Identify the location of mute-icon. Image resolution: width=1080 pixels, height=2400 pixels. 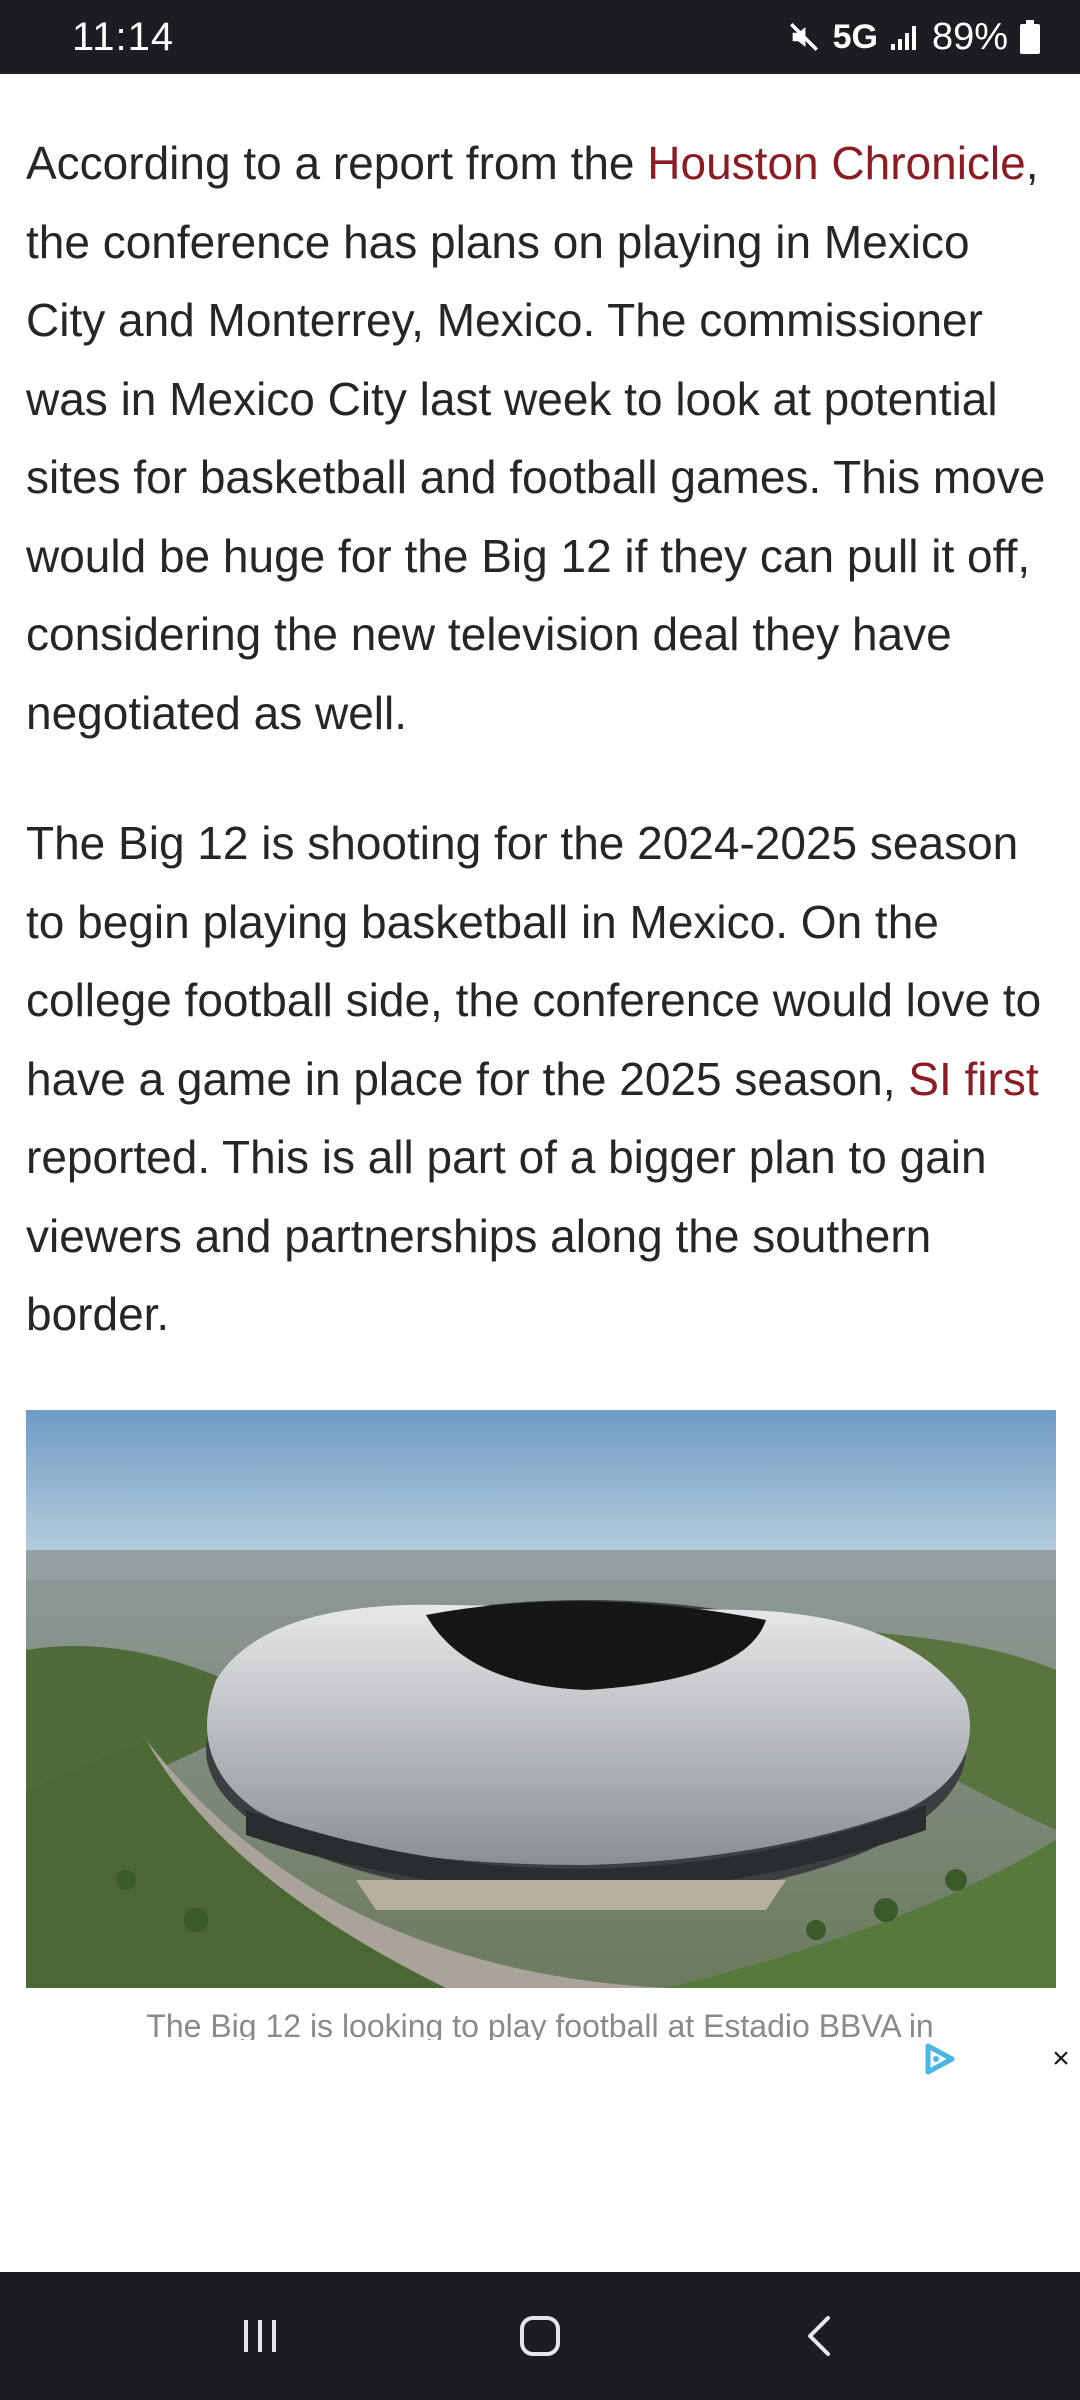
(804, 37).